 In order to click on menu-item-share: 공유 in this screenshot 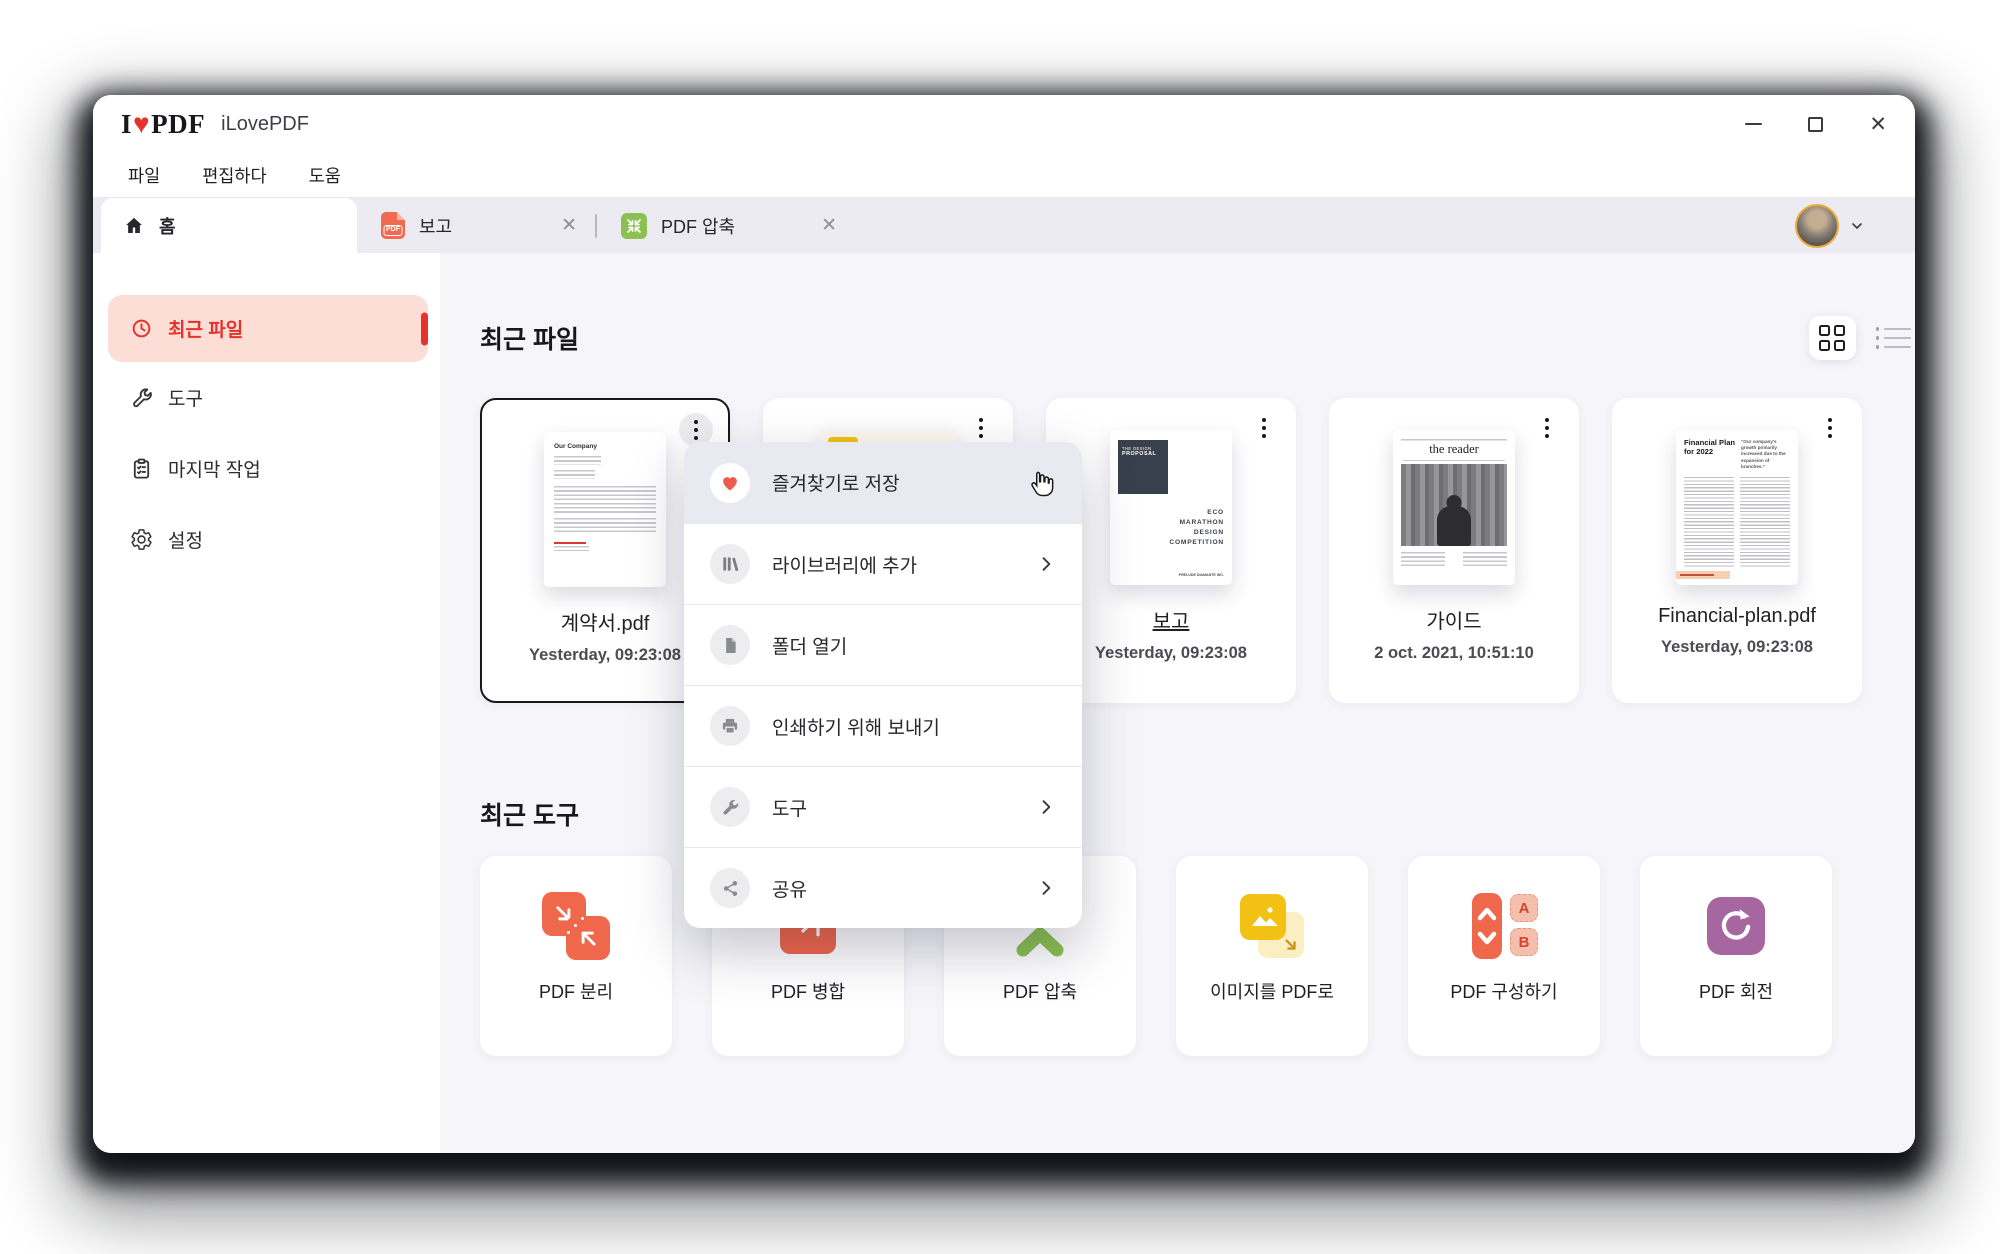, I will do `click(883, 887)`.